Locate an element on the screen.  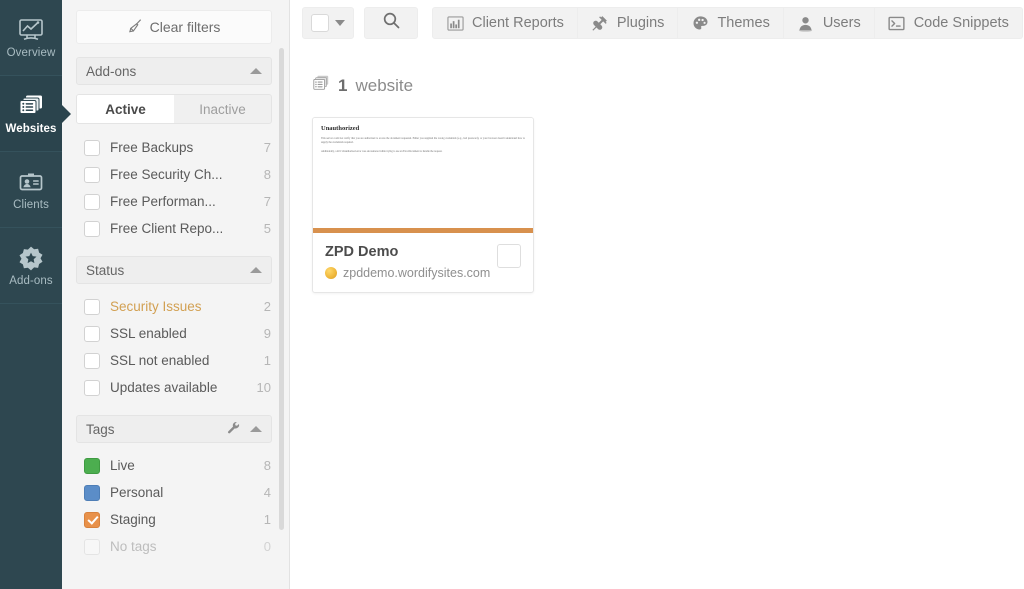
filter-row: Free Performan... 7 is located at coordinates (175, 201).